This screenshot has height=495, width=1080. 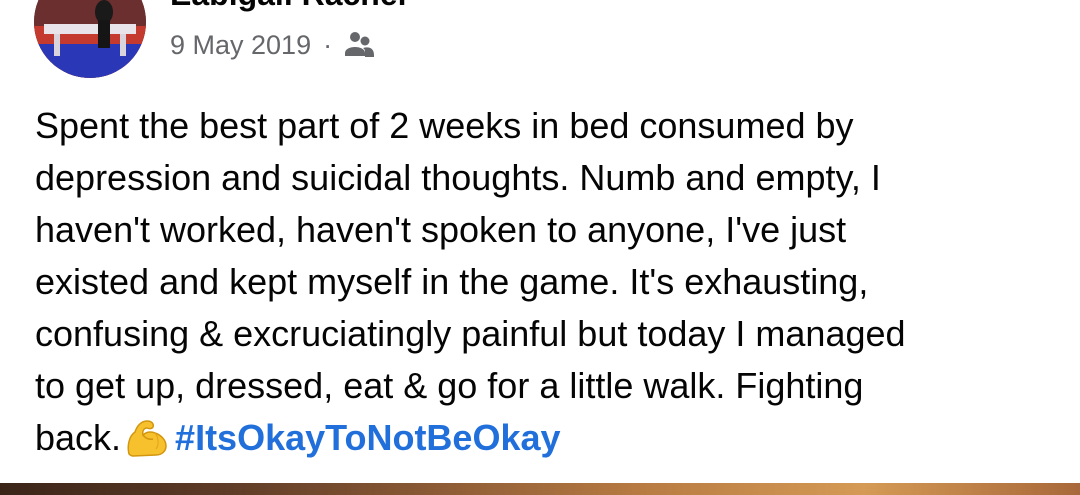 I want to click on flexed-biceps-icon, so click(x=147, y=445).